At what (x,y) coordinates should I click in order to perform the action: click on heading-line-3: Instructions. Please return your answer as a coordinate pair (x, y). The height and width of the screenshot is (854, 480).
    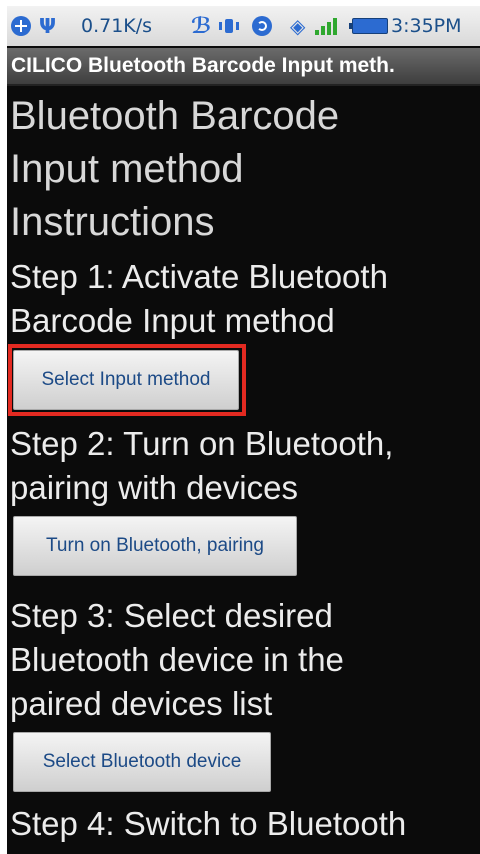
    Looking at the image, I should click on (112, 222).